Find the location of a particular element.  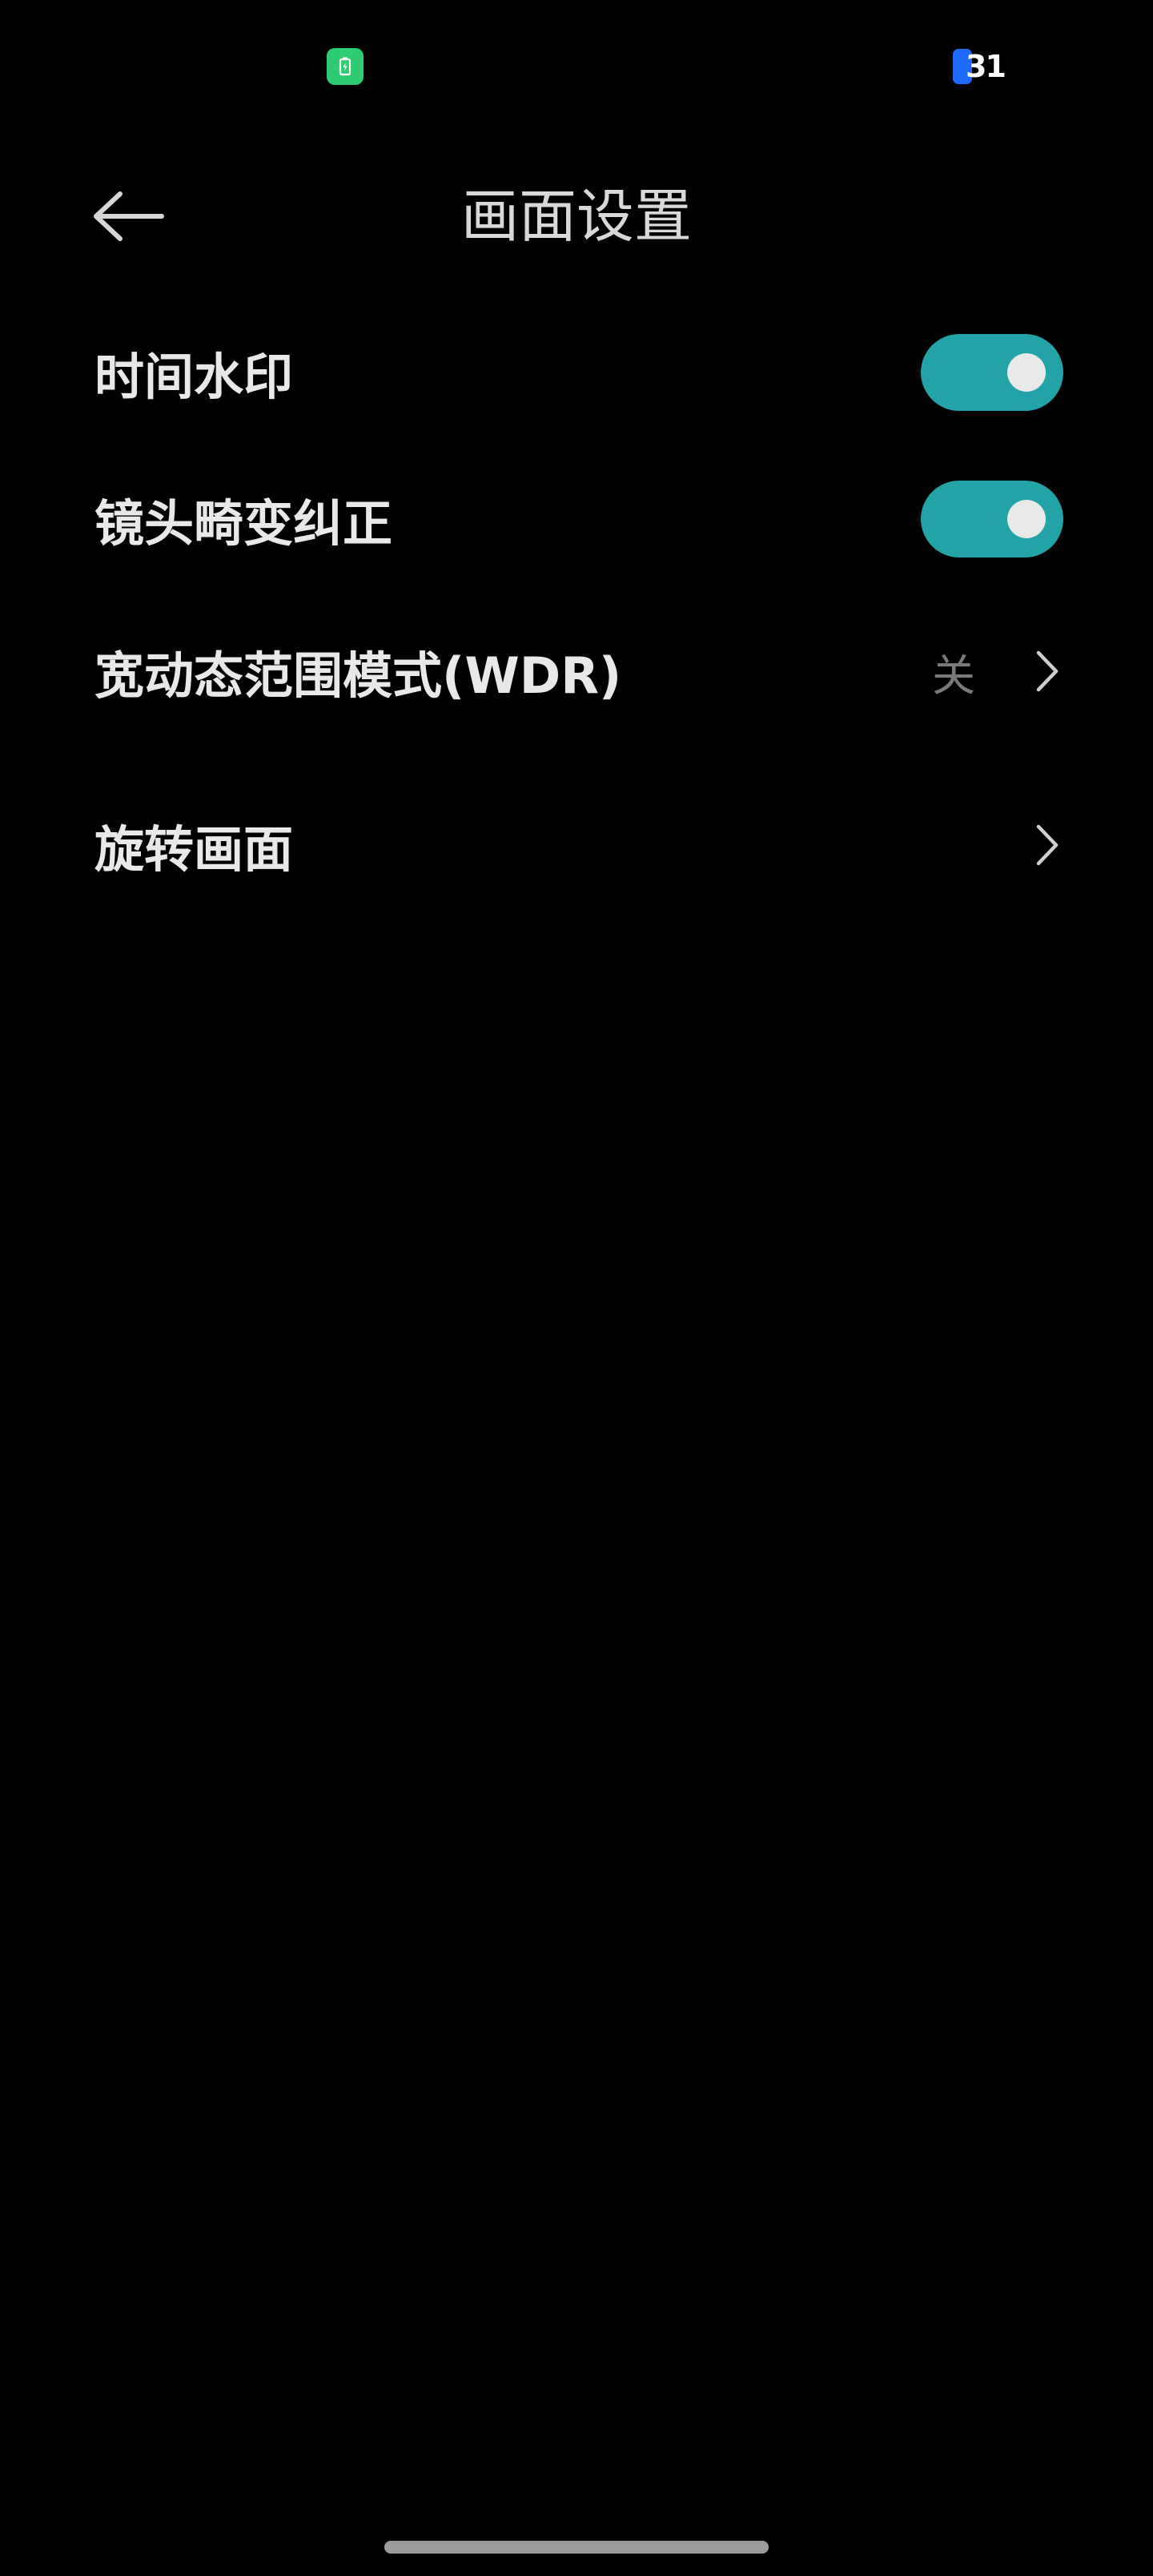

notification-badge: 31 is located at coordinates (979, 66).